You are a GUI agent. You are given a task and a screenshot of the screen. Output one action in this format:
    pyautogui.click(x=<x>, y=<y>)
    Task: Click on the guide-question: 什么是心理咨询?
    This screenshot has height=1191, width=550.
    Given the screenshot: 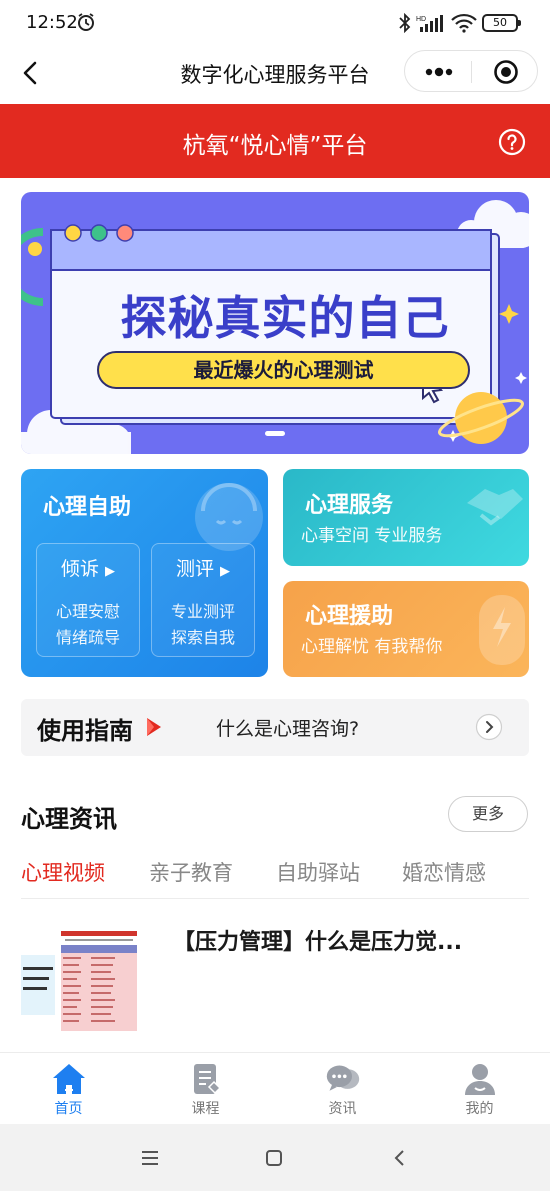 What is the action you would take?
    pyautogui.click(x=287, y=727)
    